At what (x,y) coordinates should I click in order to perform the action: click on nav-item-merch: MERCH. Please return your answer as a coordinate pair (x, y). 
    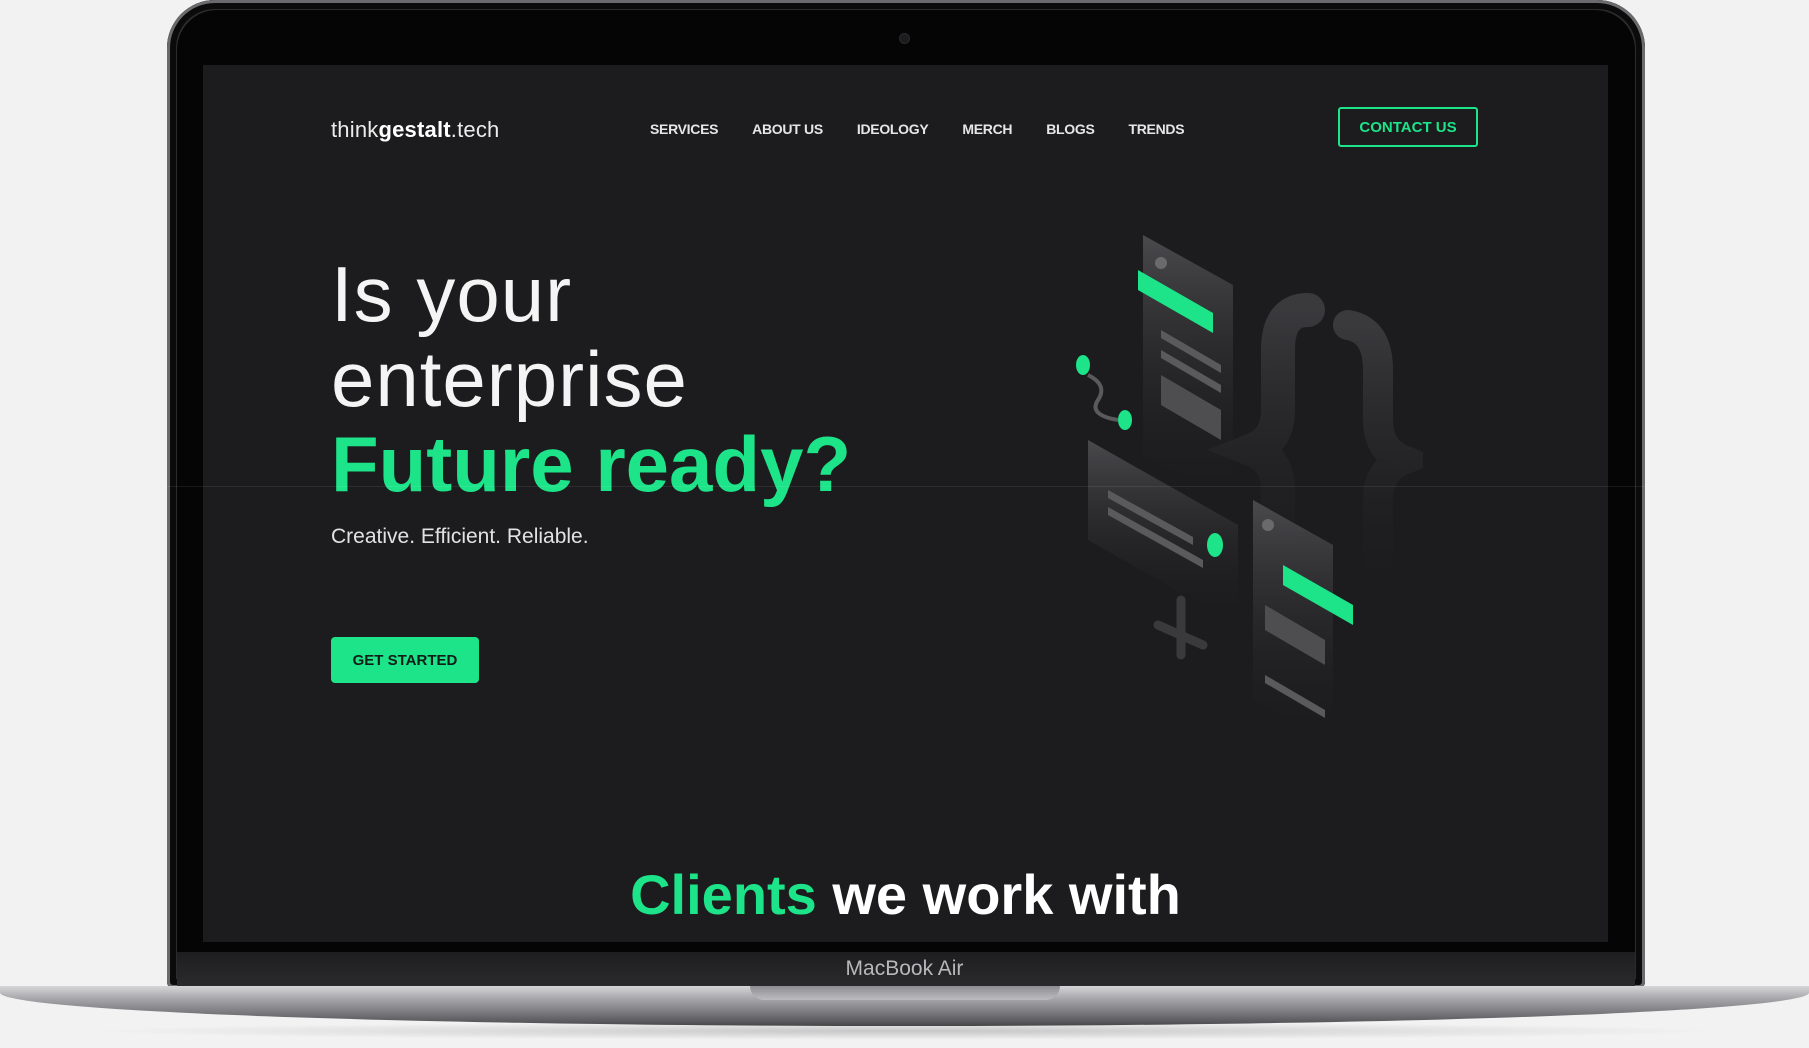
    Looking at the image, I should click on (987, 129).